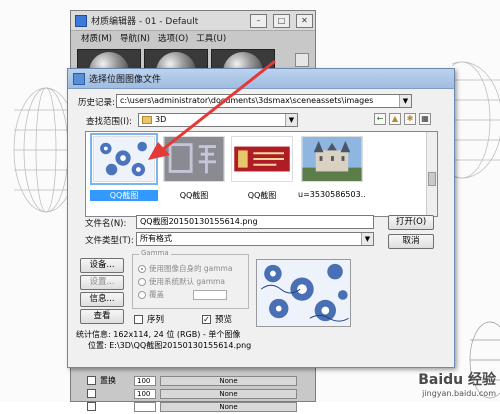 The image size is (500, 414). Describe the element at coordinates (410, 119) in the screenshot. I see `new-folder-icon: ✱` at that location.